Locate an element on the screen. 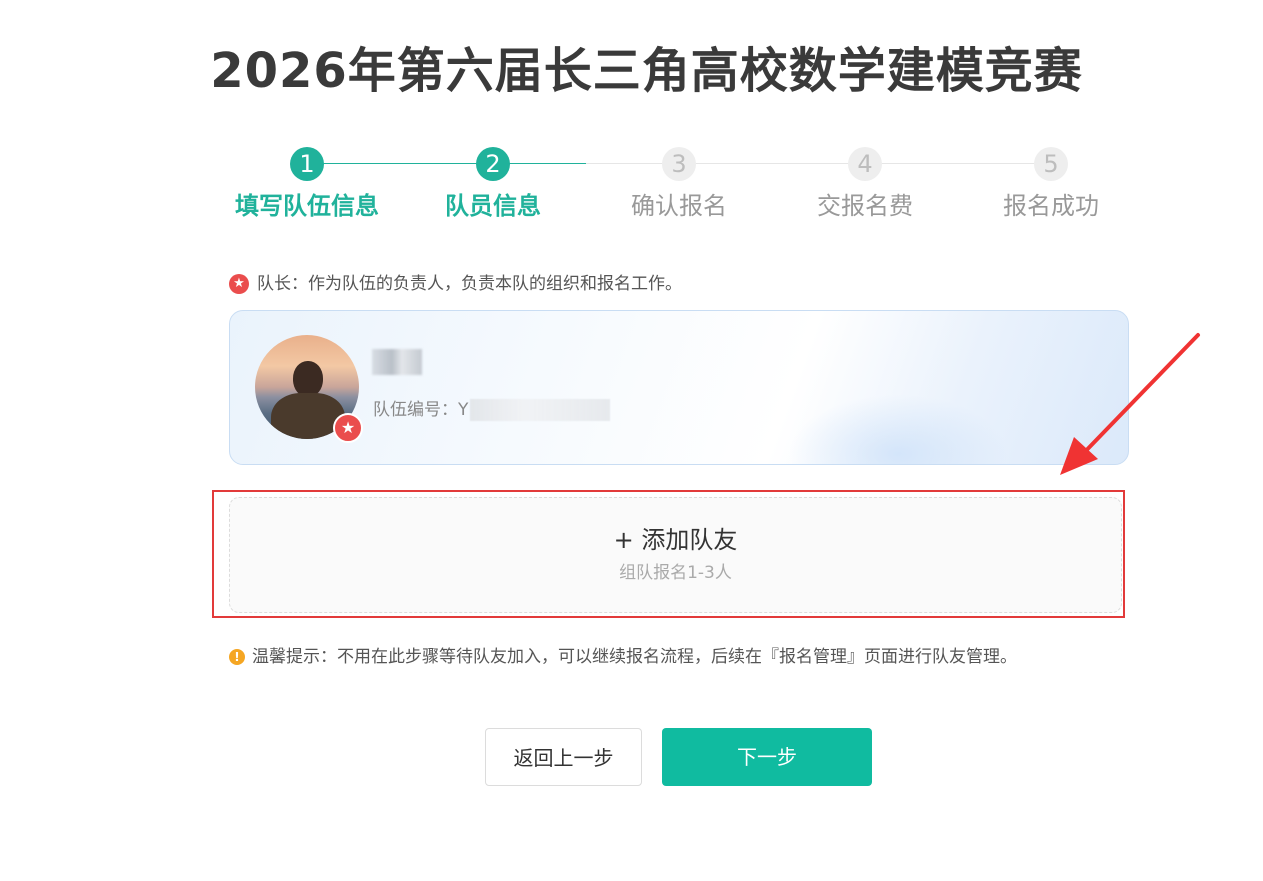  step-1: 1 填写队伍信息 is located at coordinates (307, 183).